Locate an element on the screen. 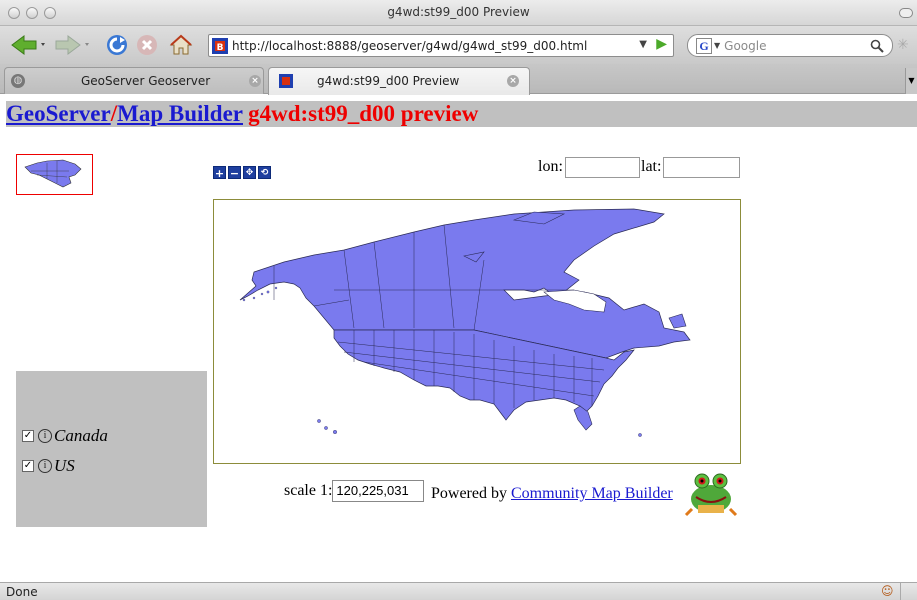 This screenshot has height=600, width=917. back-button is located at coordinates (28, 45).